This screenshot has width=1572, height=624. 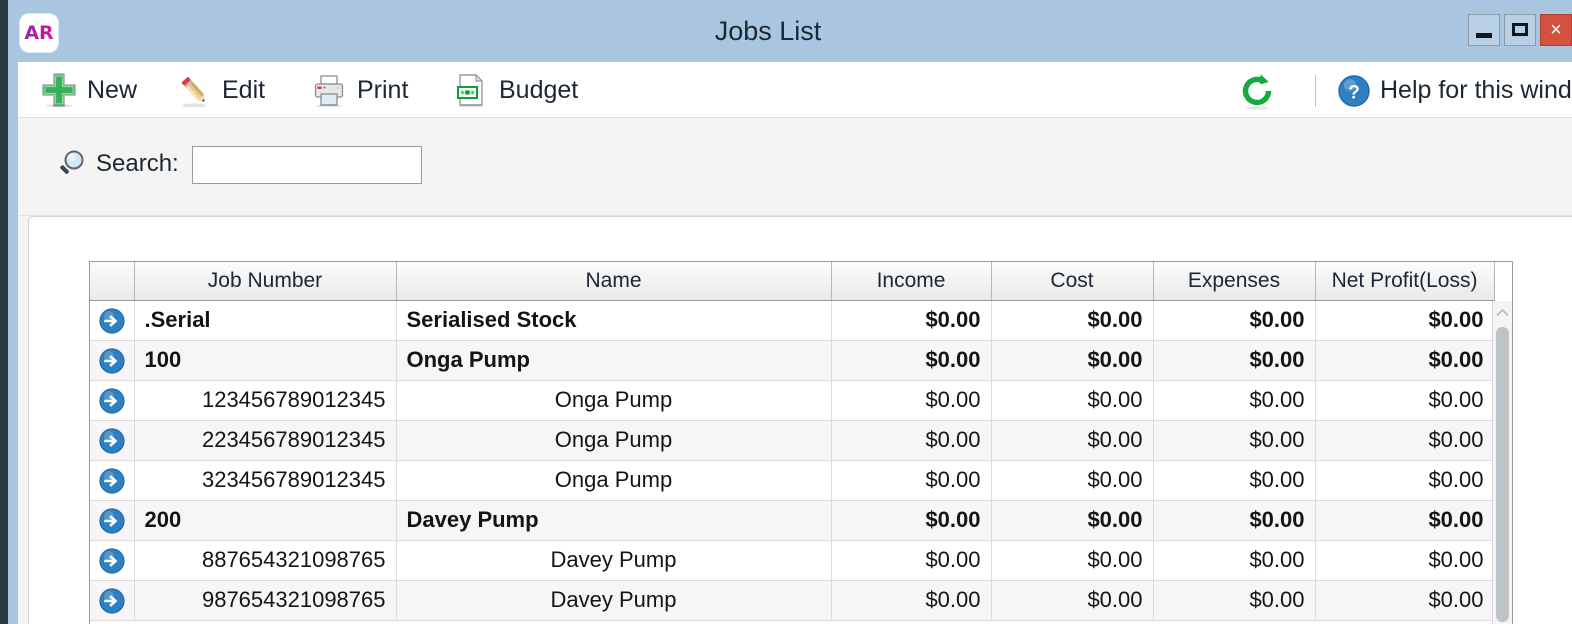 What do you see at coordinates (1502, 312) in the screenshot?
I see `scroll-up-arrow-icon` at bounding box center [1502, 312].